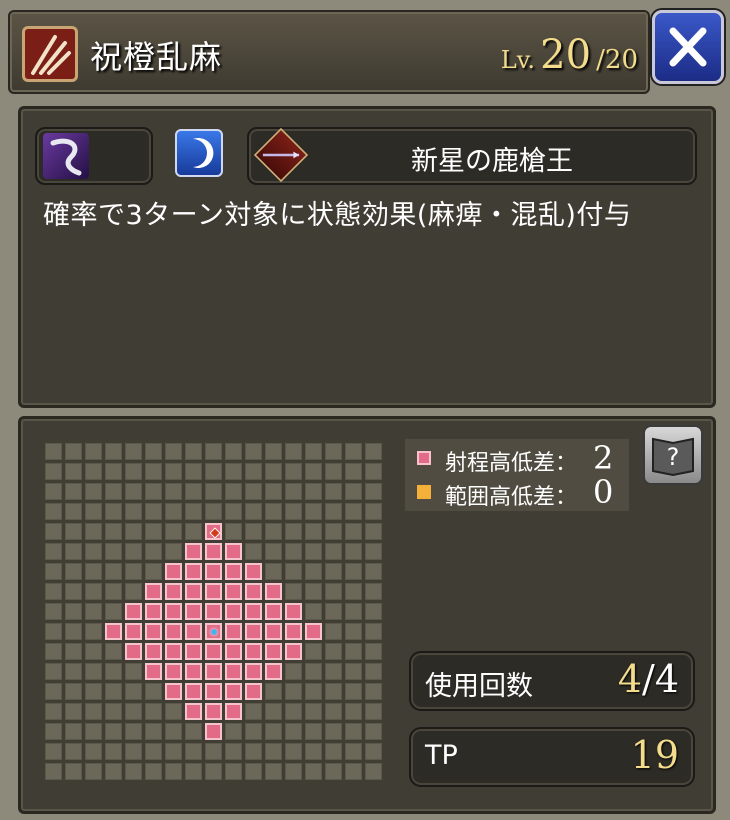 Image resolution: width=730 pixels, height=820 pixels. What do you see at coordinates (213, 531) in the screenshot?
I see `target-cell` at bounding box center [213, 531].